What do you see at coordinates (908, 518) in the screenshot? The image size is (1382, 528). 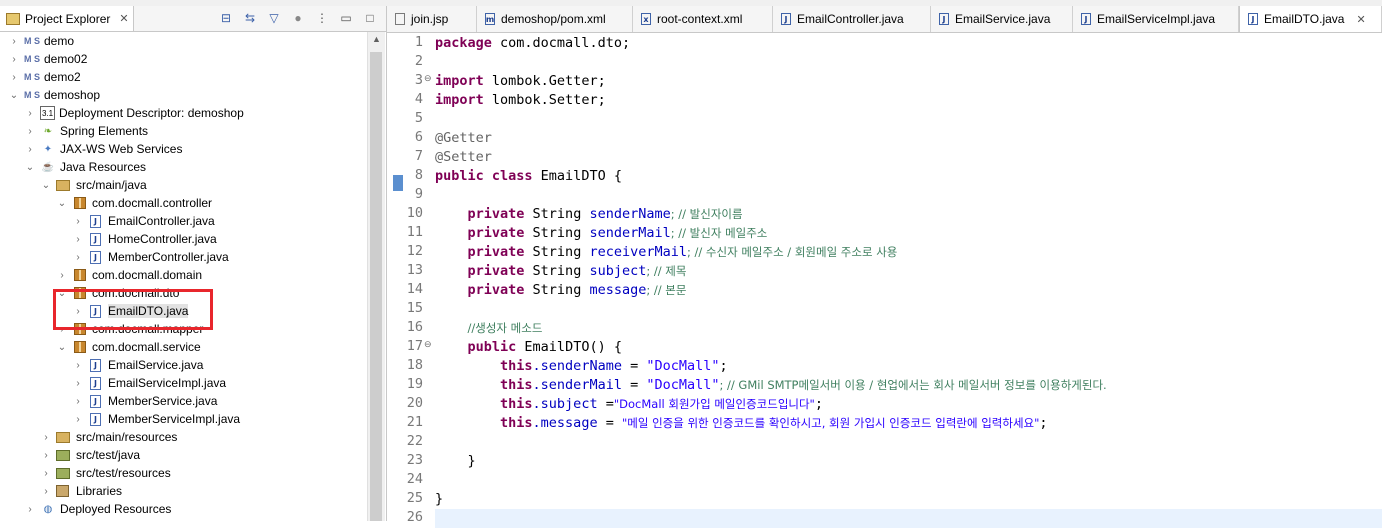 I see `current-line` at bounding box center [908, 518].